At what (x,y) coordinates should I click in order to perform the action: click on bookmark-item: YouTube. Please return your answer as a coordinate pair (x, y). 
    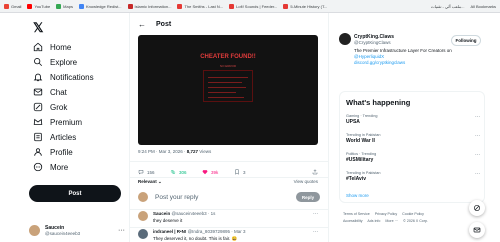
    Looking at the image, I should click on (38, 6).